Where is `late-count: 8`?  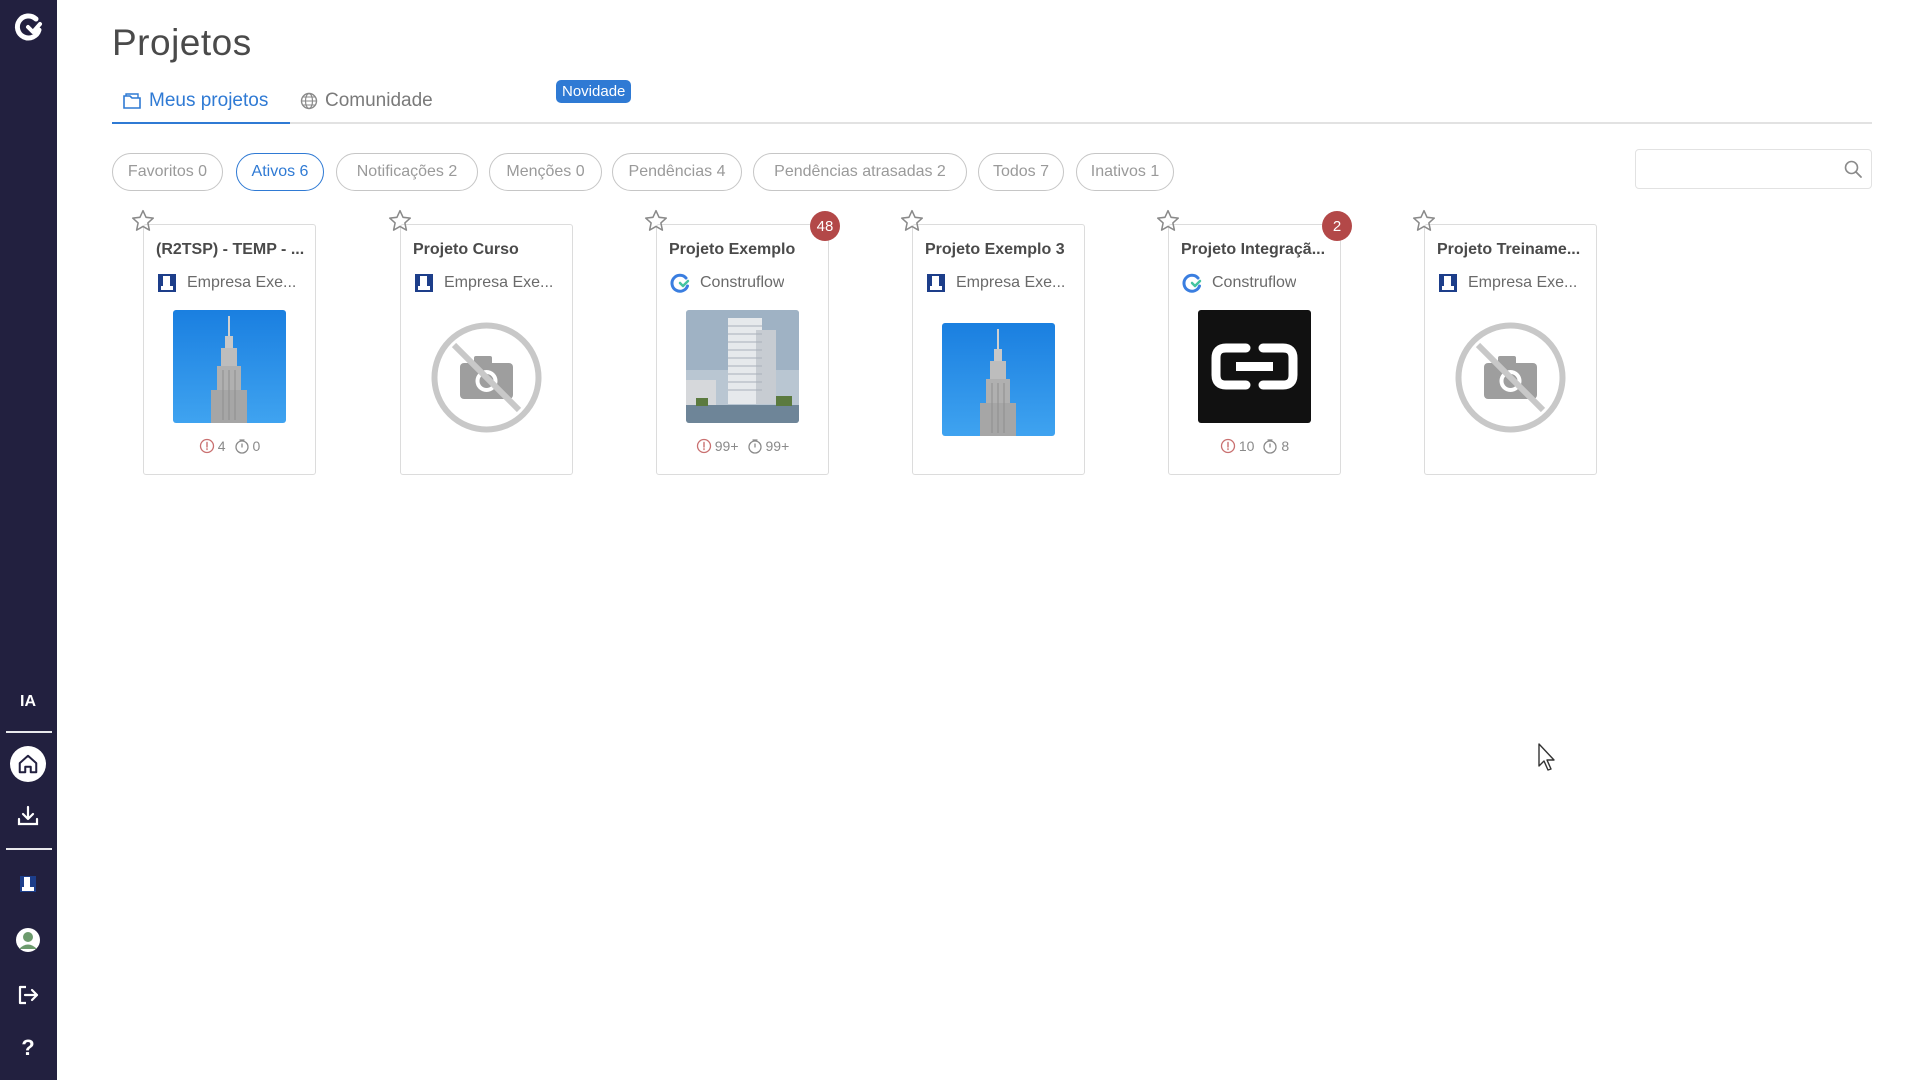 late-count: 8 is located at coordinates (1285, 446).